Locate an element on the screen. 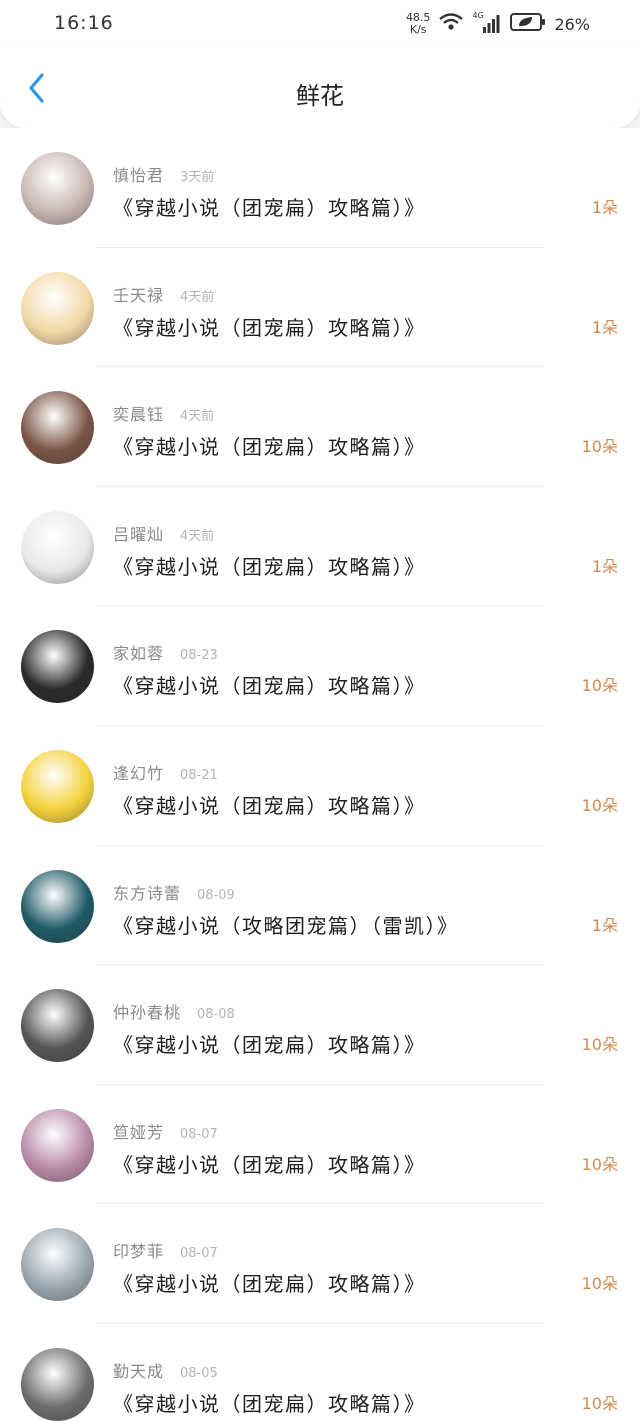 This screenshot has width=640, height=1422. item-meta: 印梦菲 08-07 is located at coordinates (165, 1250).